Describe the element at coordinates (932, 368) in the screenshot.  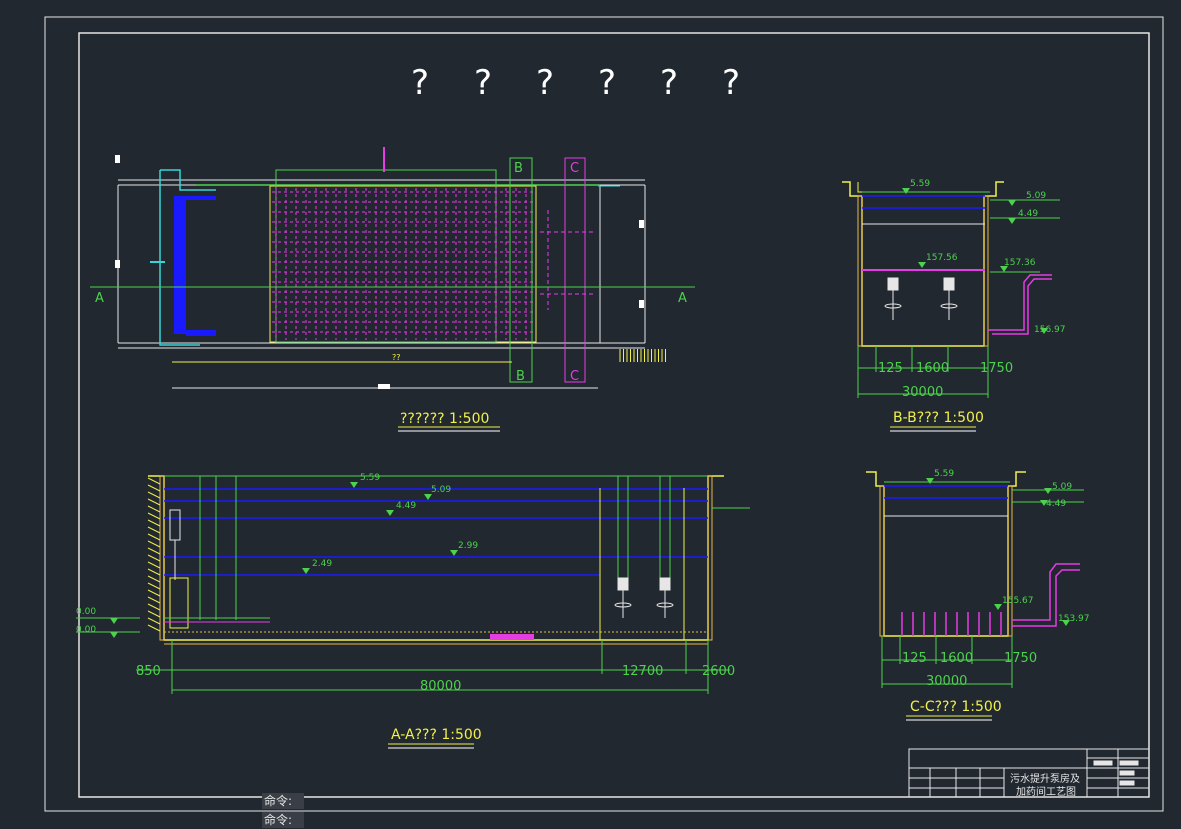
I see `bb-dim: 1600` at that location.